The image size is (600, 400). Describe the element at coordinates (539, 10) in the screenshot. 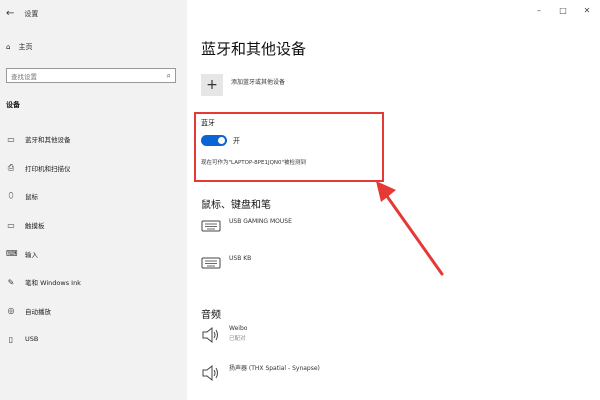

I see `minimize-icon: –` at that location.